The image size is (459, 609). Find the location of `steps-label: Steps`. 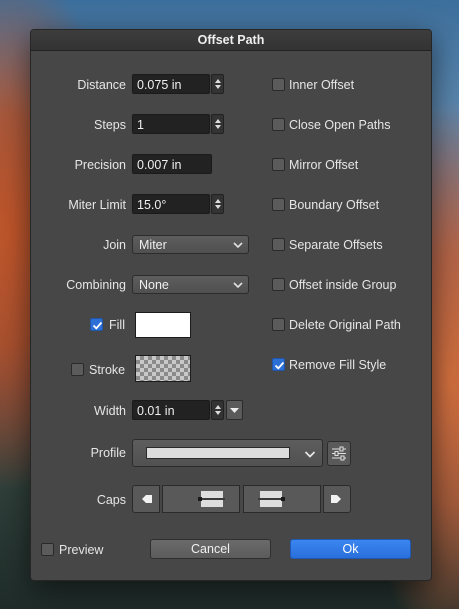

steps-label: Steps is located at coordinates (110, 125).